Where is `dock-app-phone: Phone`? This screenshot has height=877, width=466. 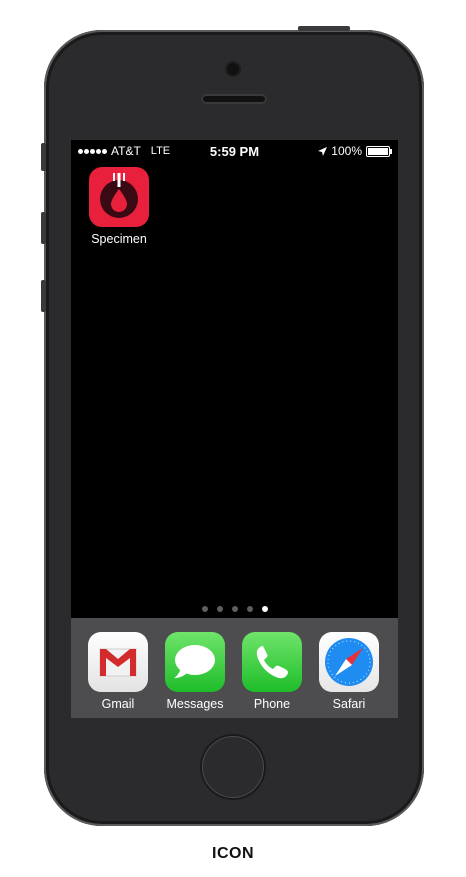
dock-app-phone: Phone is located at coordinates (272, 671).